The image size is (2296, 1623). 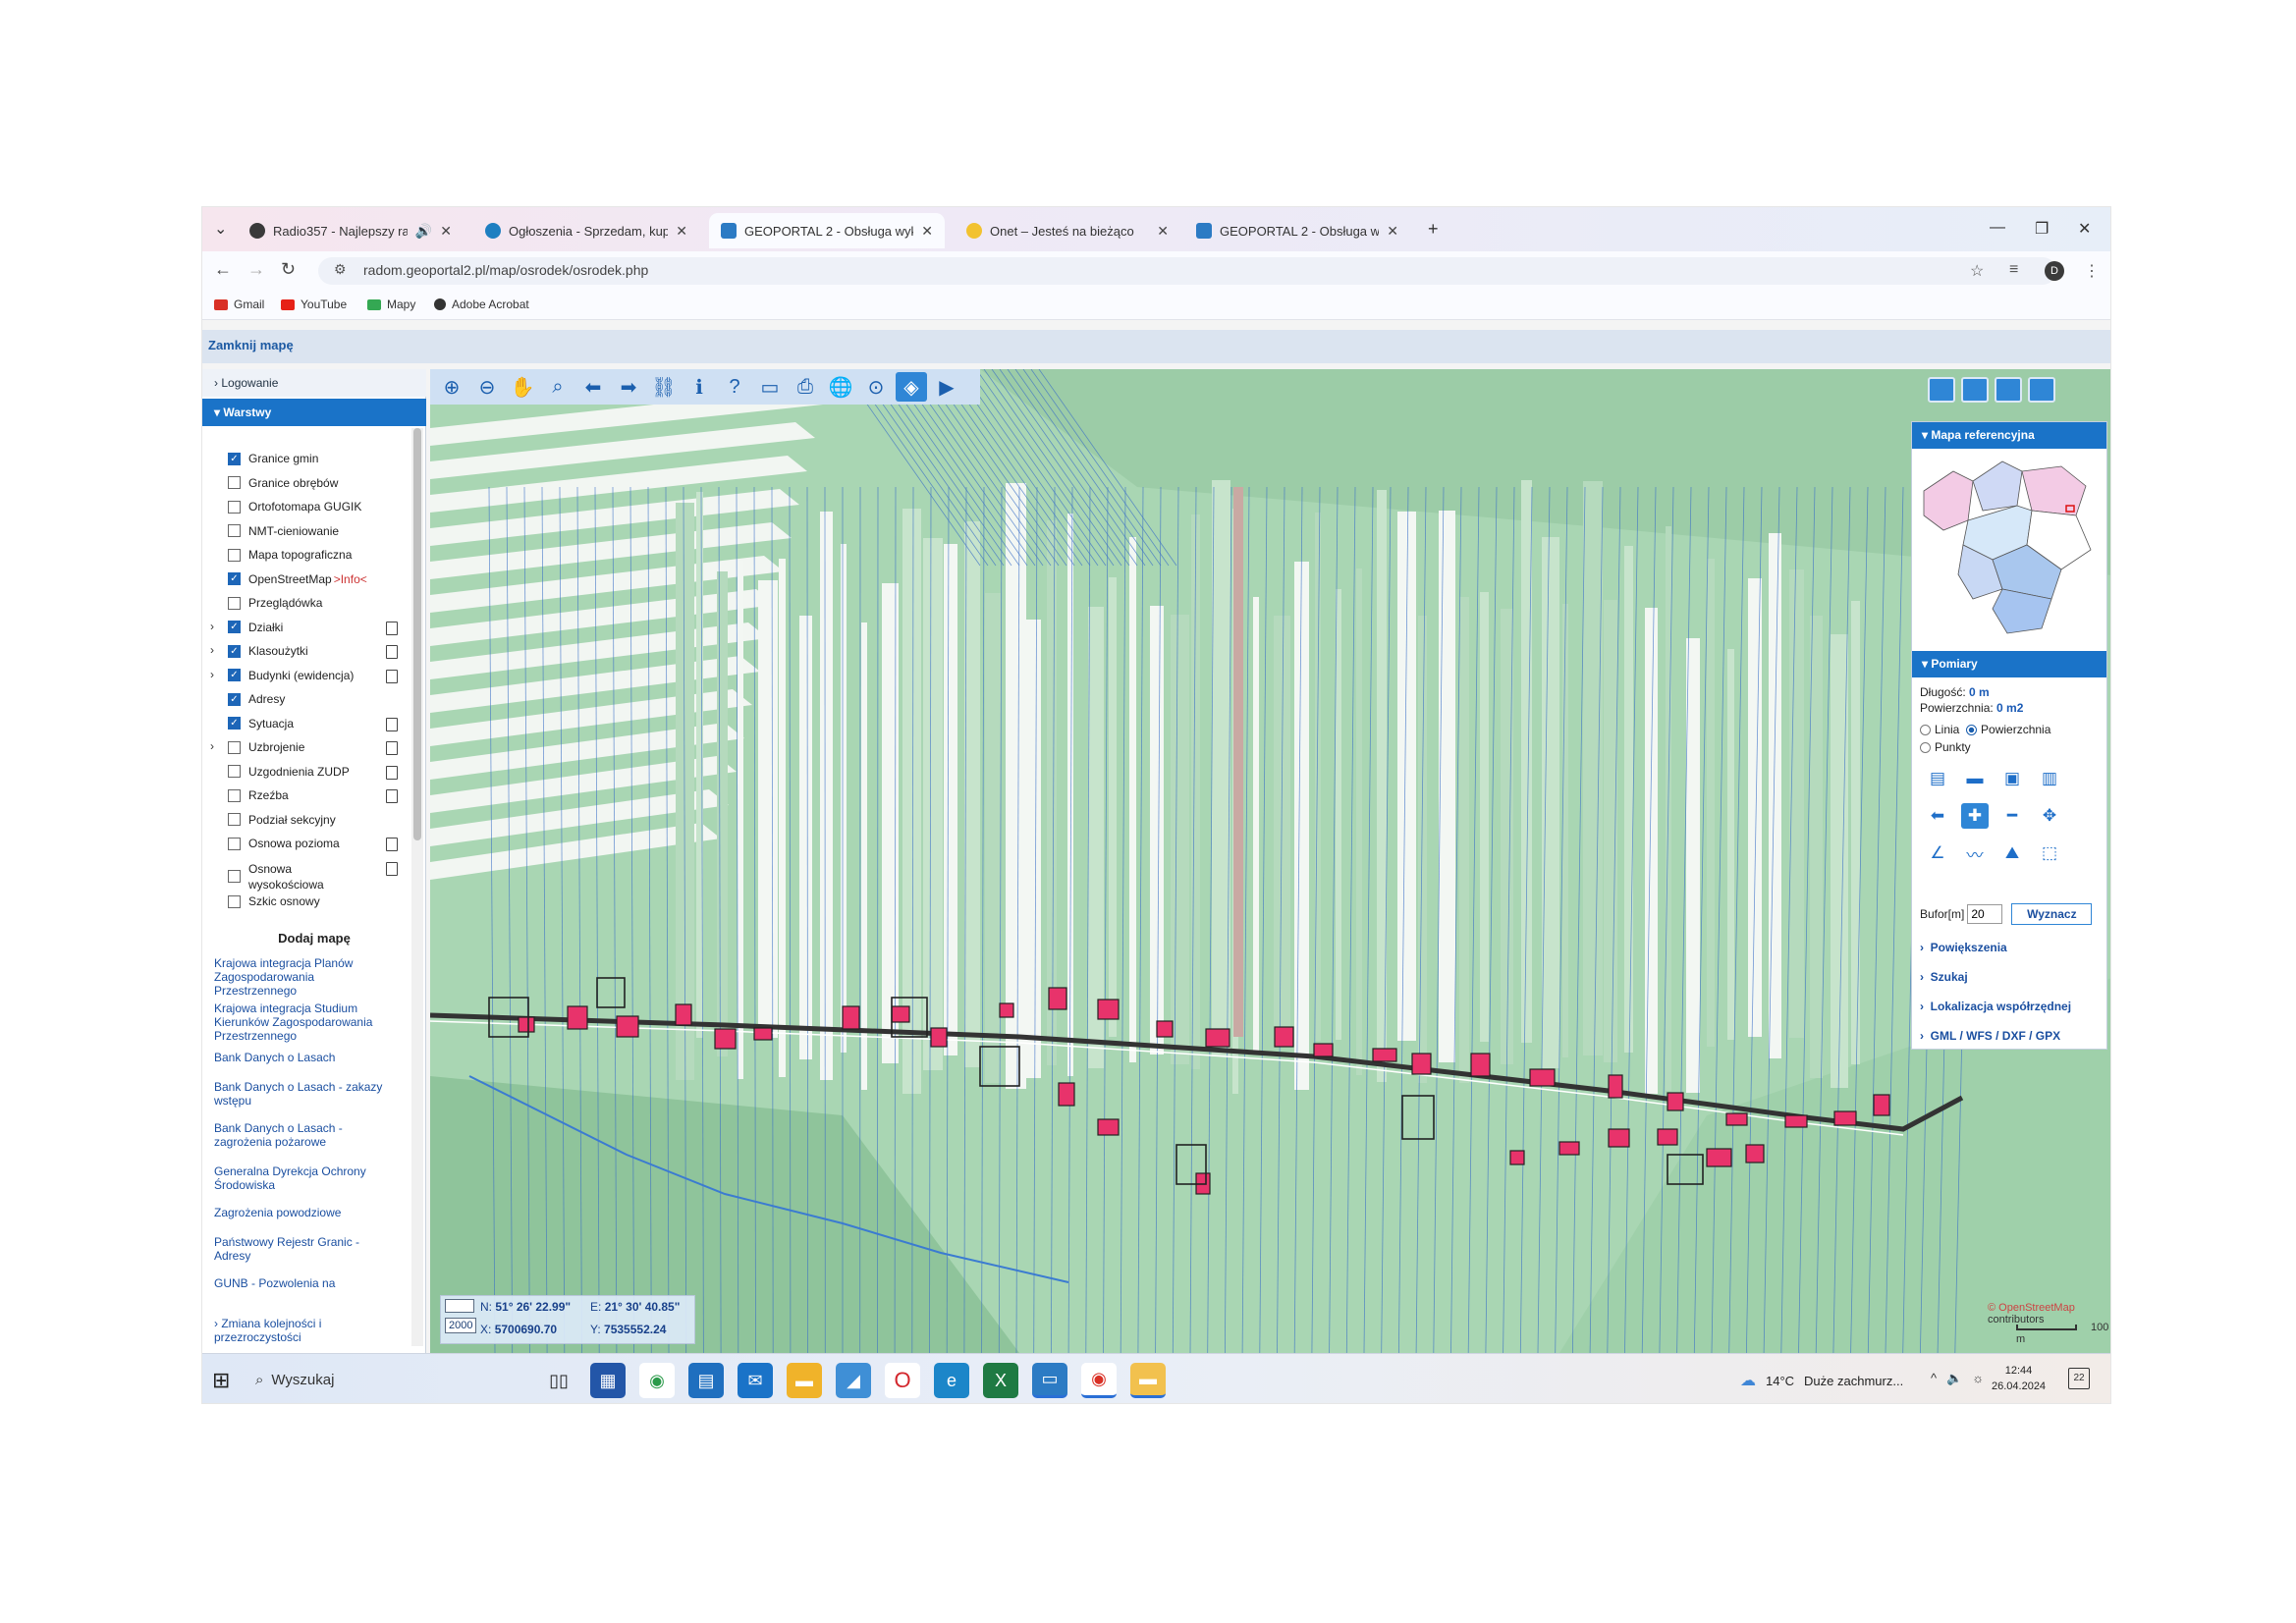 I want to click on layer-item: ✓ Adresy, so click(x=326, y=699).